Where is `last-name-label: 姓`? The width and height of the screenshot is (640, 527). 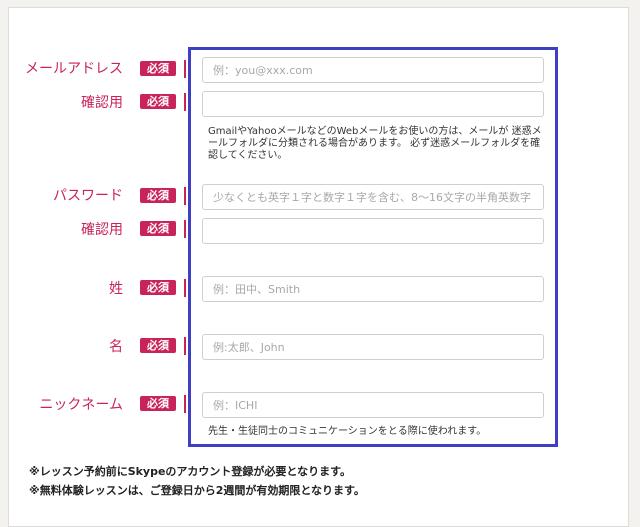 last-name-label: 姓 is located at coordinates (116, 289).